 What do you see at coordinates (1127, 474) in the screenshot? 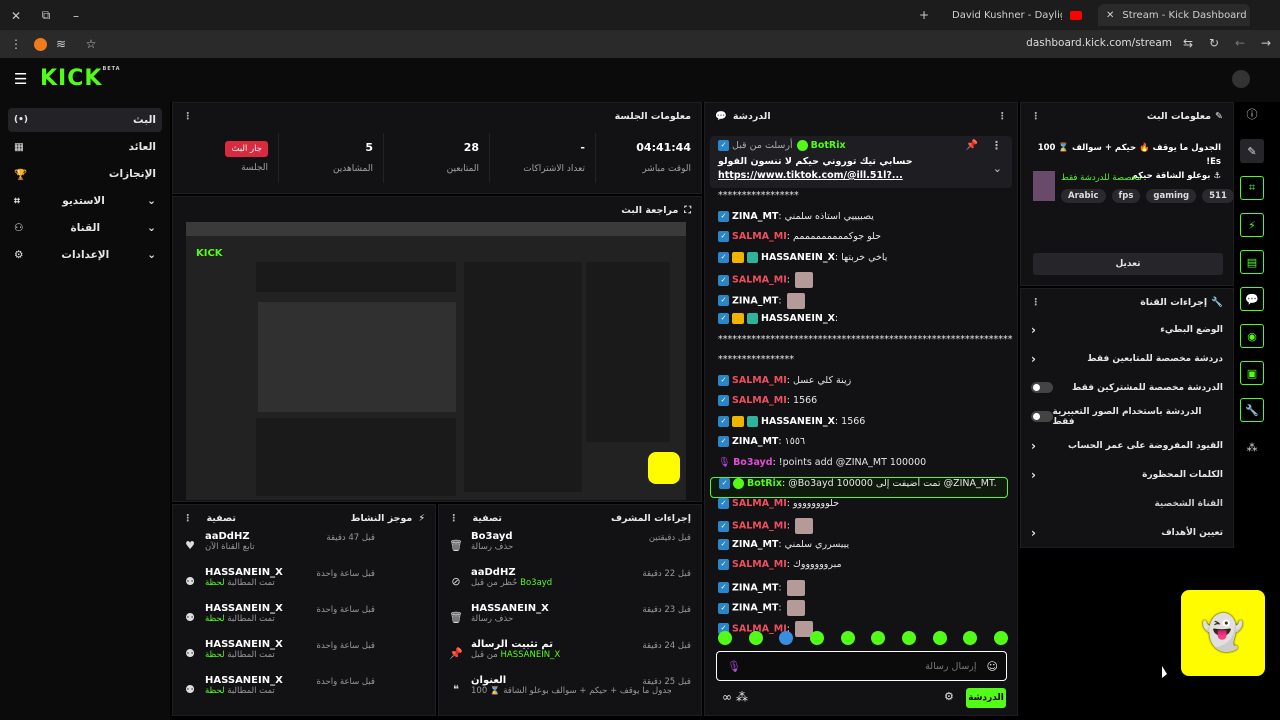
I see `channel-action-banned-words: › الكلمات المحظورة` at bounding box center [1127, 474].